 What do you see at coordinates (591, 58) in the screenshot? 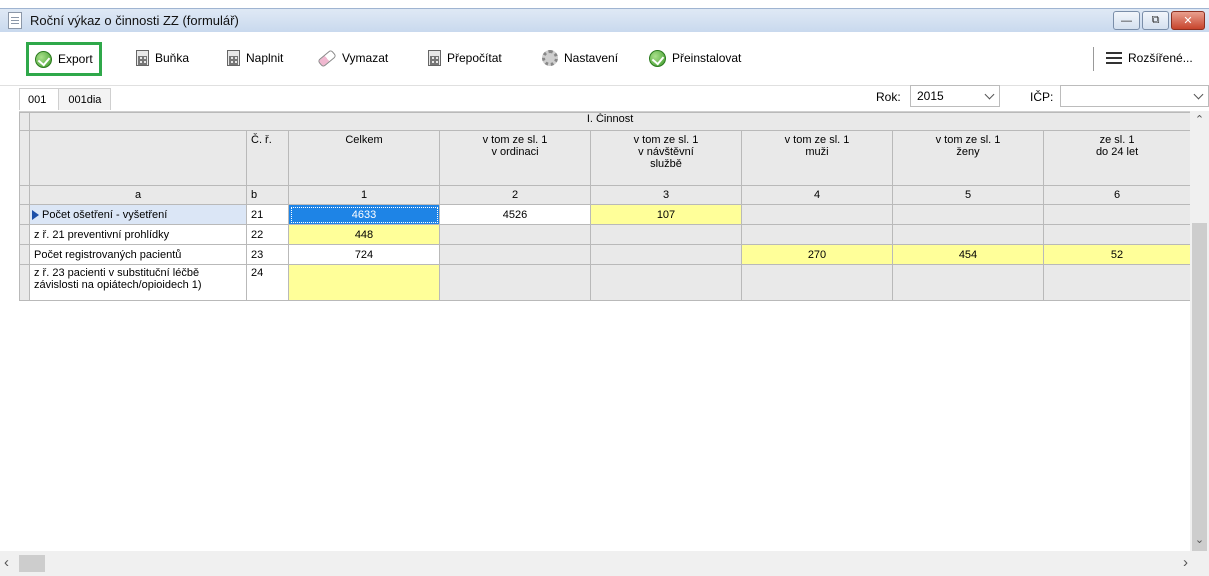
I see `nastaveni-label: Nastavení` at bounding box center [591, 58].